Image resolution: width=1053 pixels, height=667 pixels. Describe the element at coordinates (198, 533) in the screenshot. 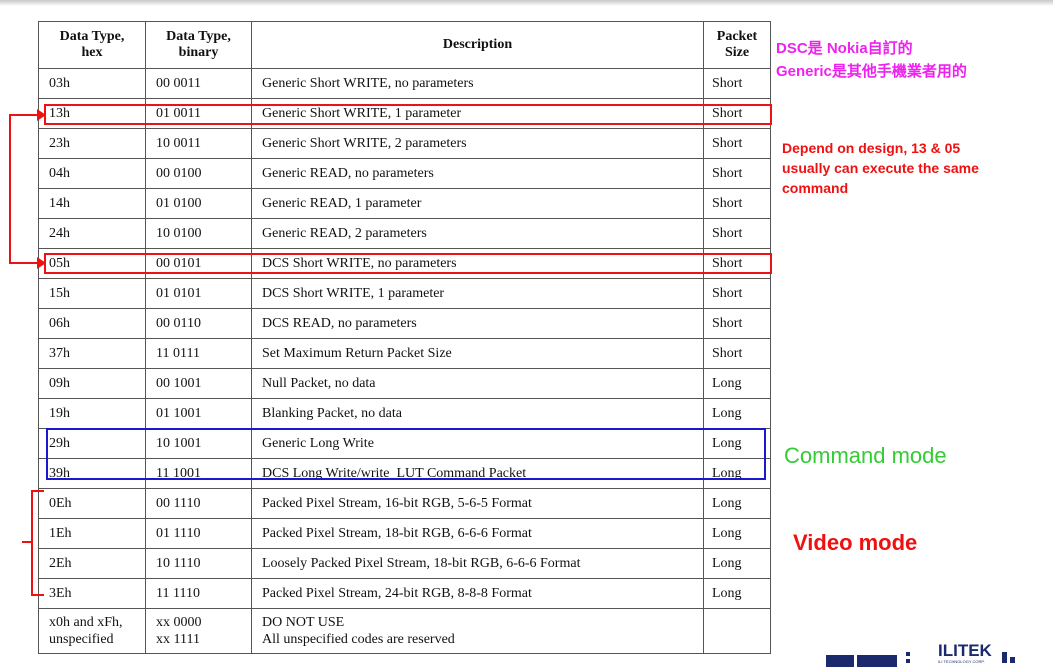

I see `cell-binary: 01 1110` at that location.